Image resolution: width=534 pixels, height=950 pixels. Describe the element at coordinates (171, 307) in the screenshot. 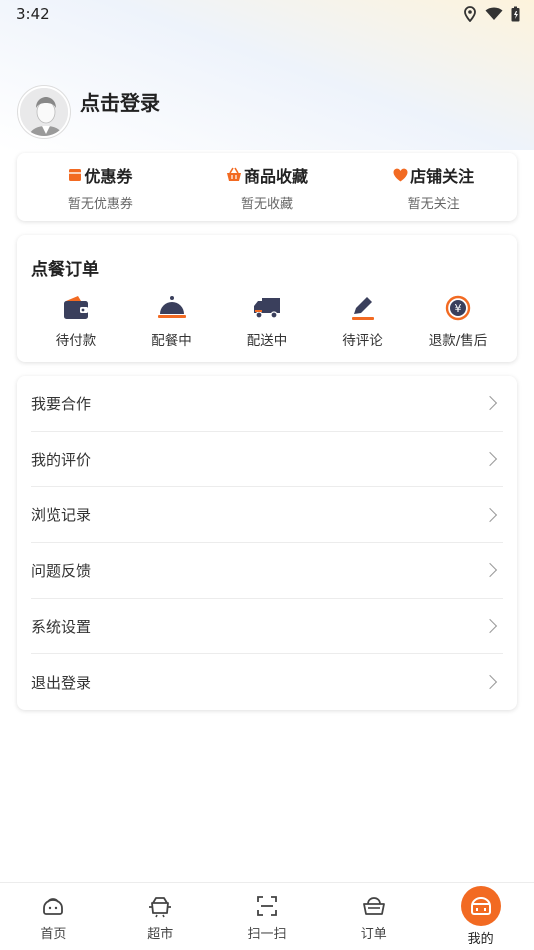

I see `cloche-icon` at that location.